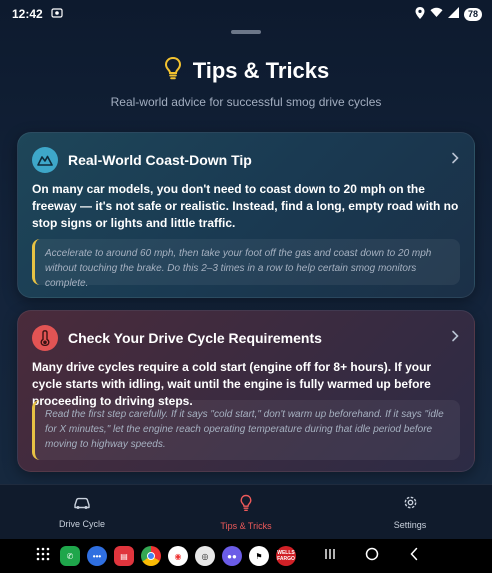  Describe the element at coordinates (82, 505) in the screenshot. I see `car-icon` at that location.